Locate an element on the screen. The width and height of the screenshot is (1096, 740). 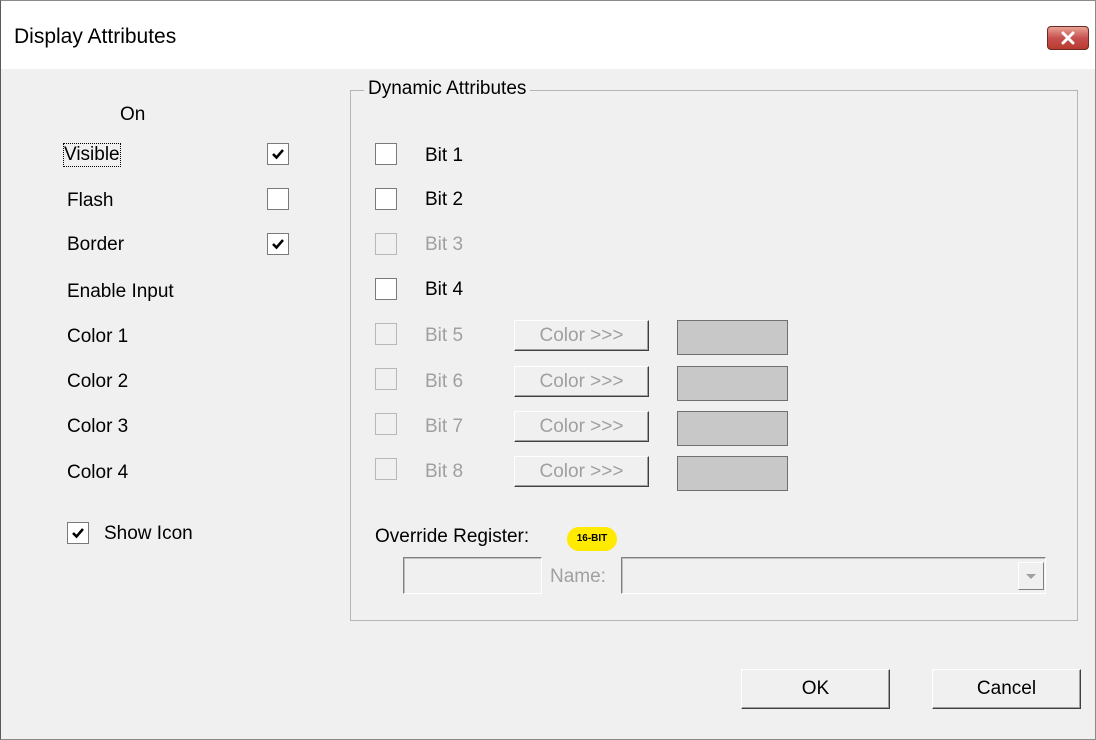
dynamic-attributes-title: Dynamic Attributes is located at coordinates (447, 89).